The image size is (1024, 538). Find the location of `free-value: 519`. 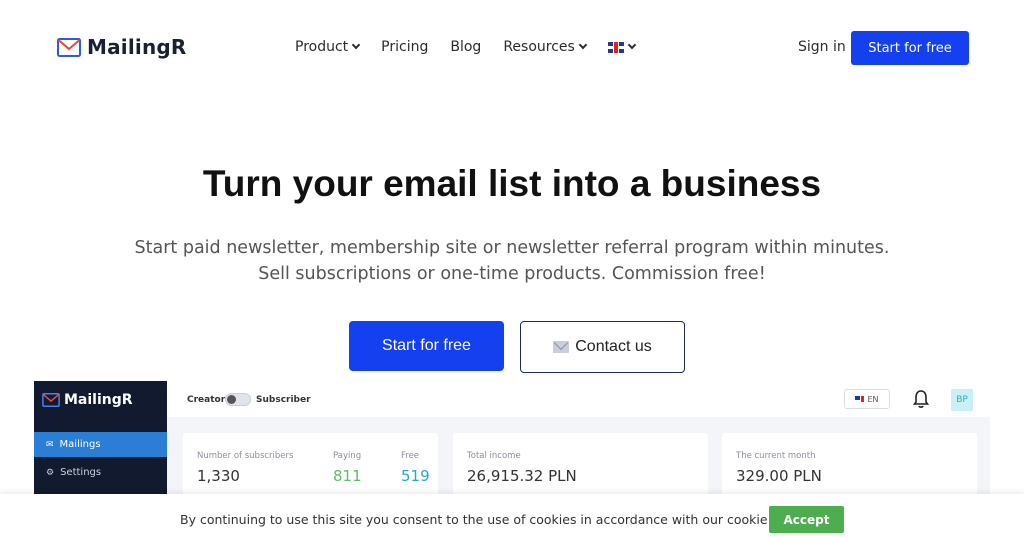

free-value: 519 is located at coordinates (415, 476).